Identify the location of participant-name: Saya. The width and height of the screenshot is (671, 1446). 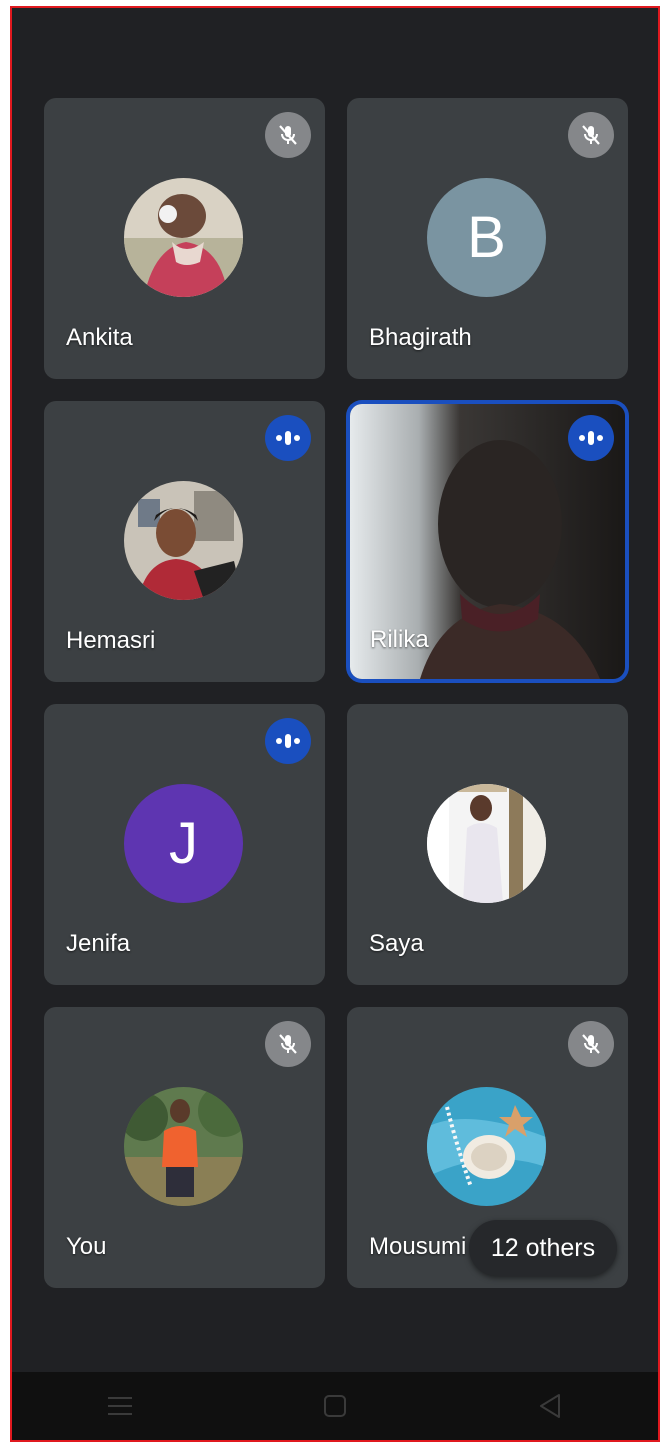
(396, 943).